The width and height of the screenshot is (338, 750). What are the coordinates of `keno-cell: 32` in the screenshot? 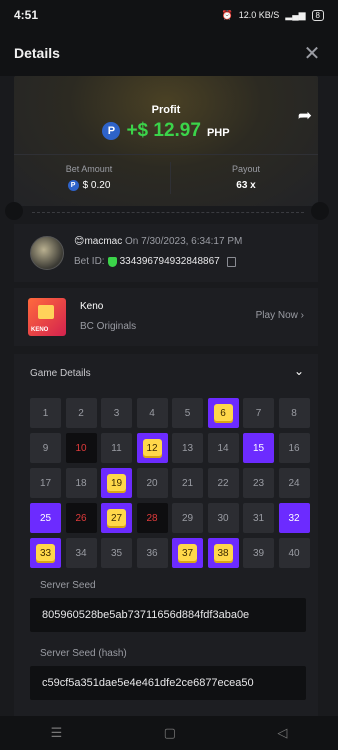 It's located at (294, 518).